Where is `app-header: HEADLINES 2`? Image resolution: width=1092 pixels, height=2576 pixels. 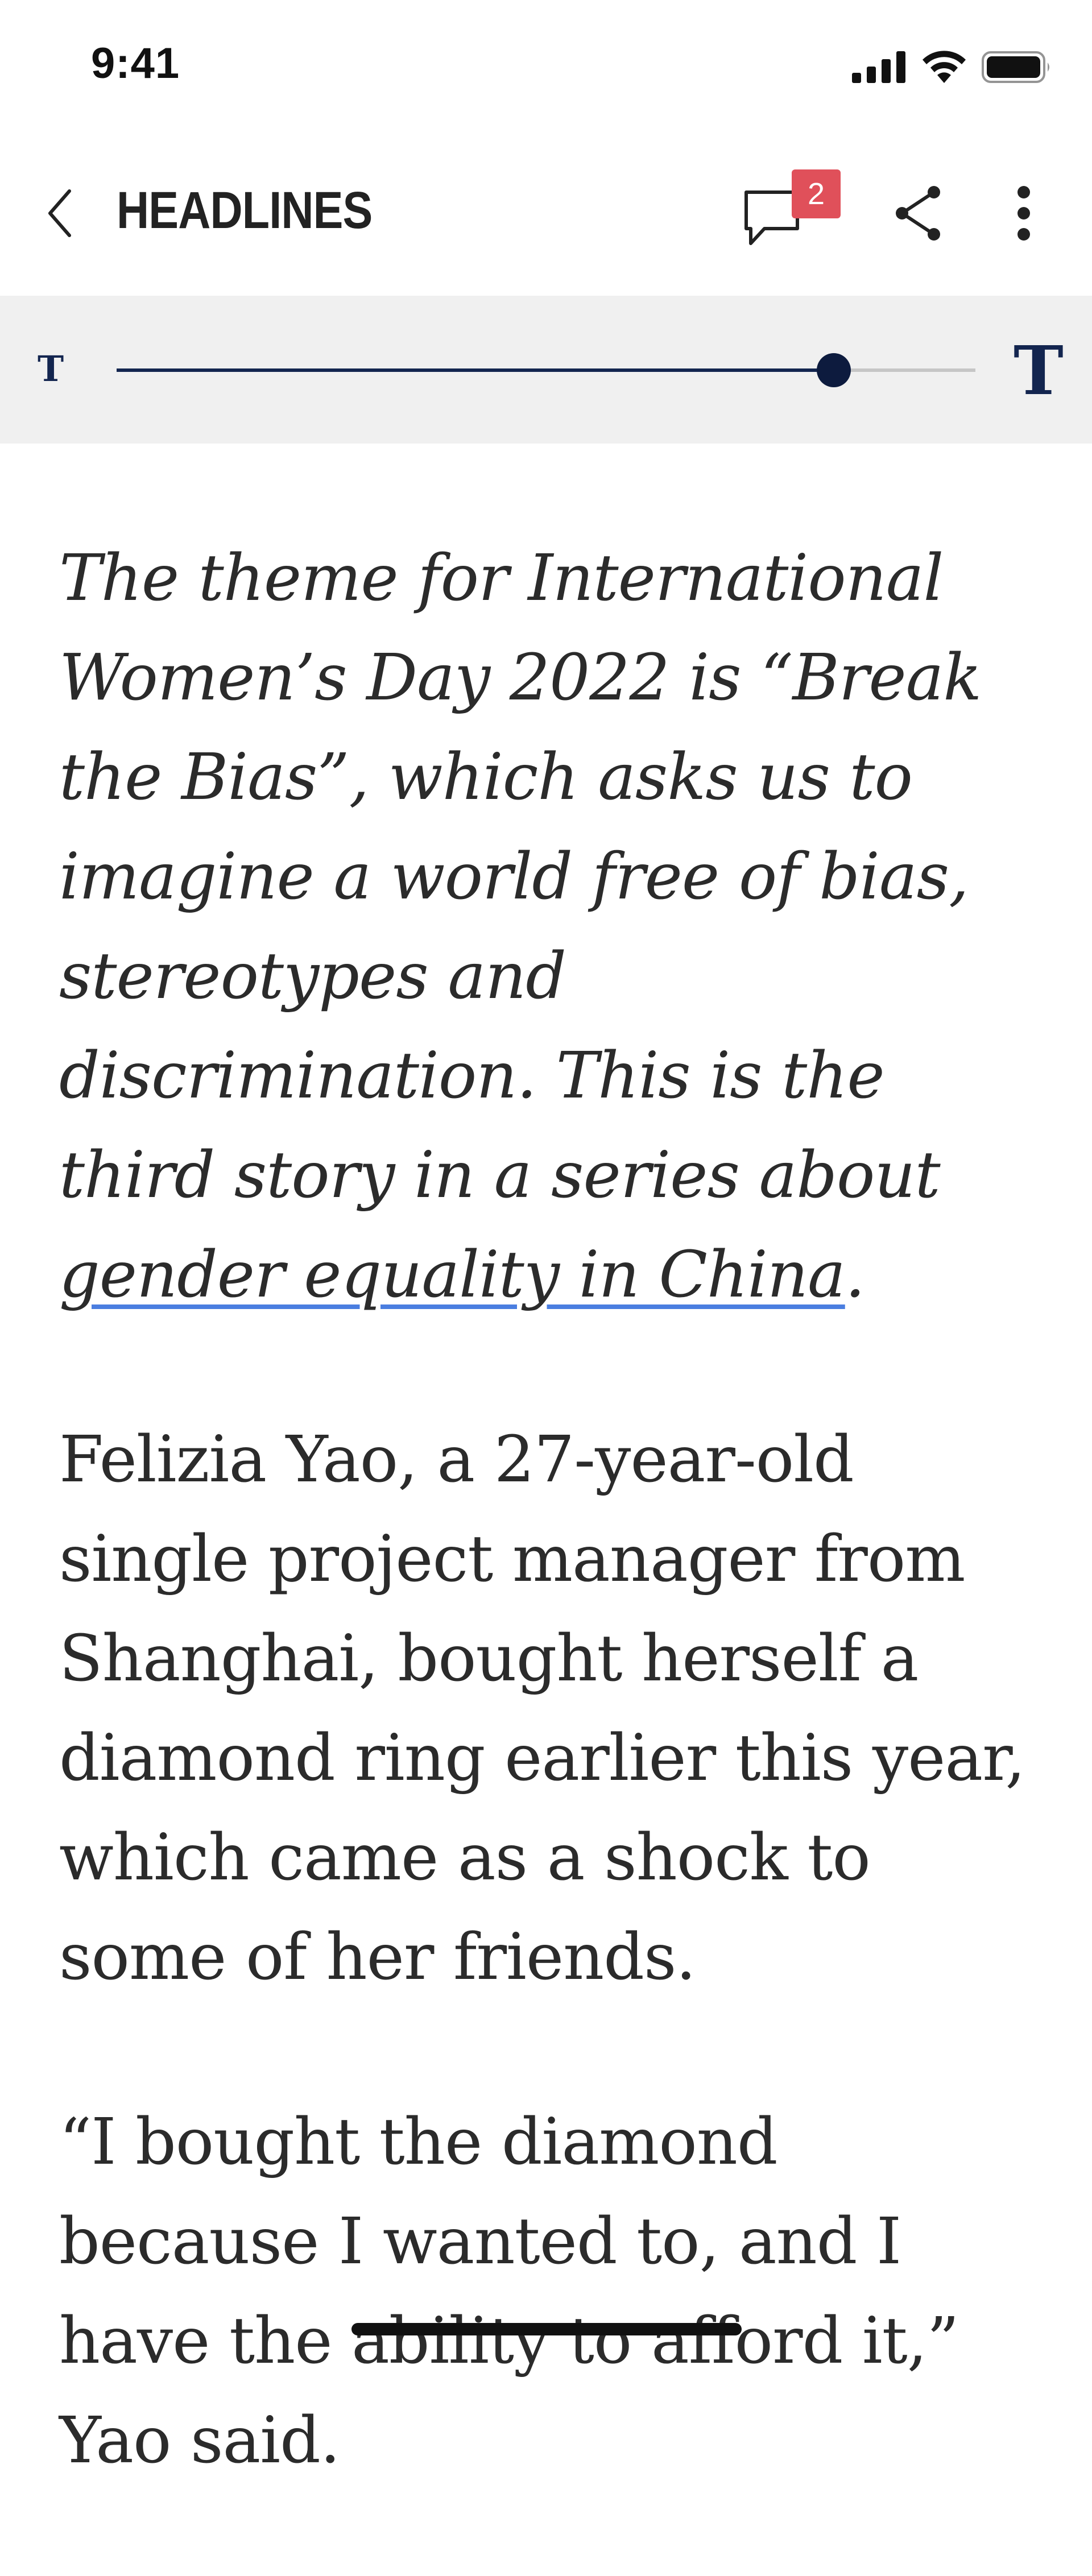
app-header: HEADLINES 2 is located at coordinates (546, 213).